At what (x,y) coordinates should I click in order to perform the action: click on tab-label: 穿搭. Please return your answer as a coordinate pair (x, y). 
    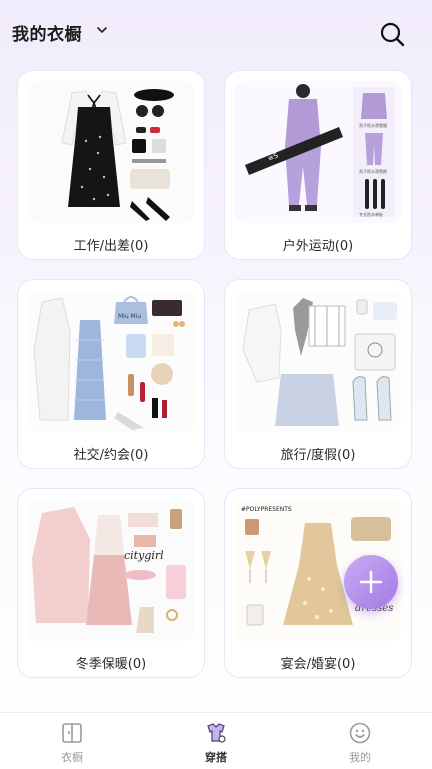
    Looking at the image, I should click on (216, 757).